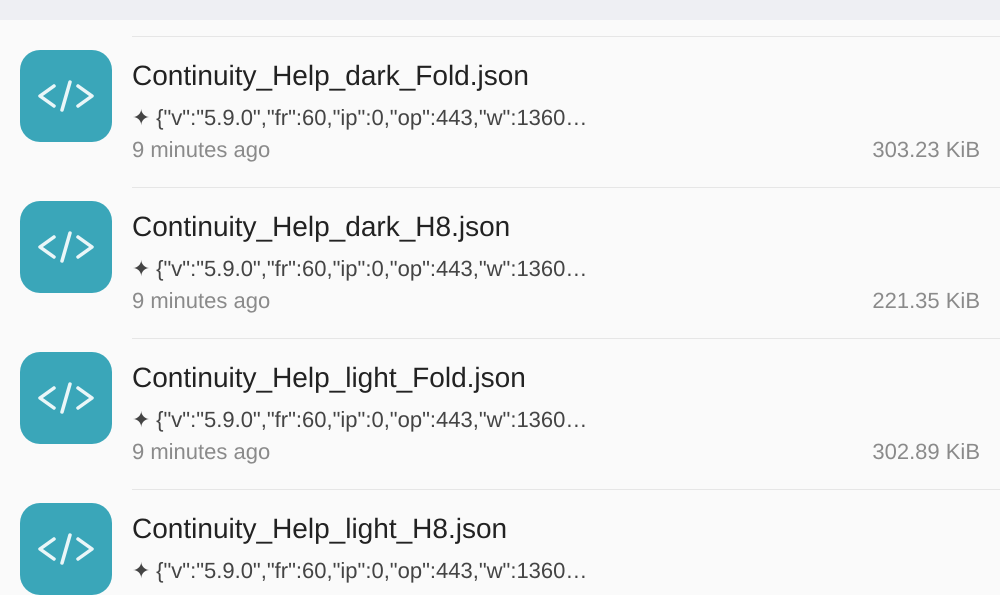  What do you see at coordinates (320, 529) in the screenshot?
I see `file-name: Continuity_Help_light_H8.json` at bounding box center [320, 529].